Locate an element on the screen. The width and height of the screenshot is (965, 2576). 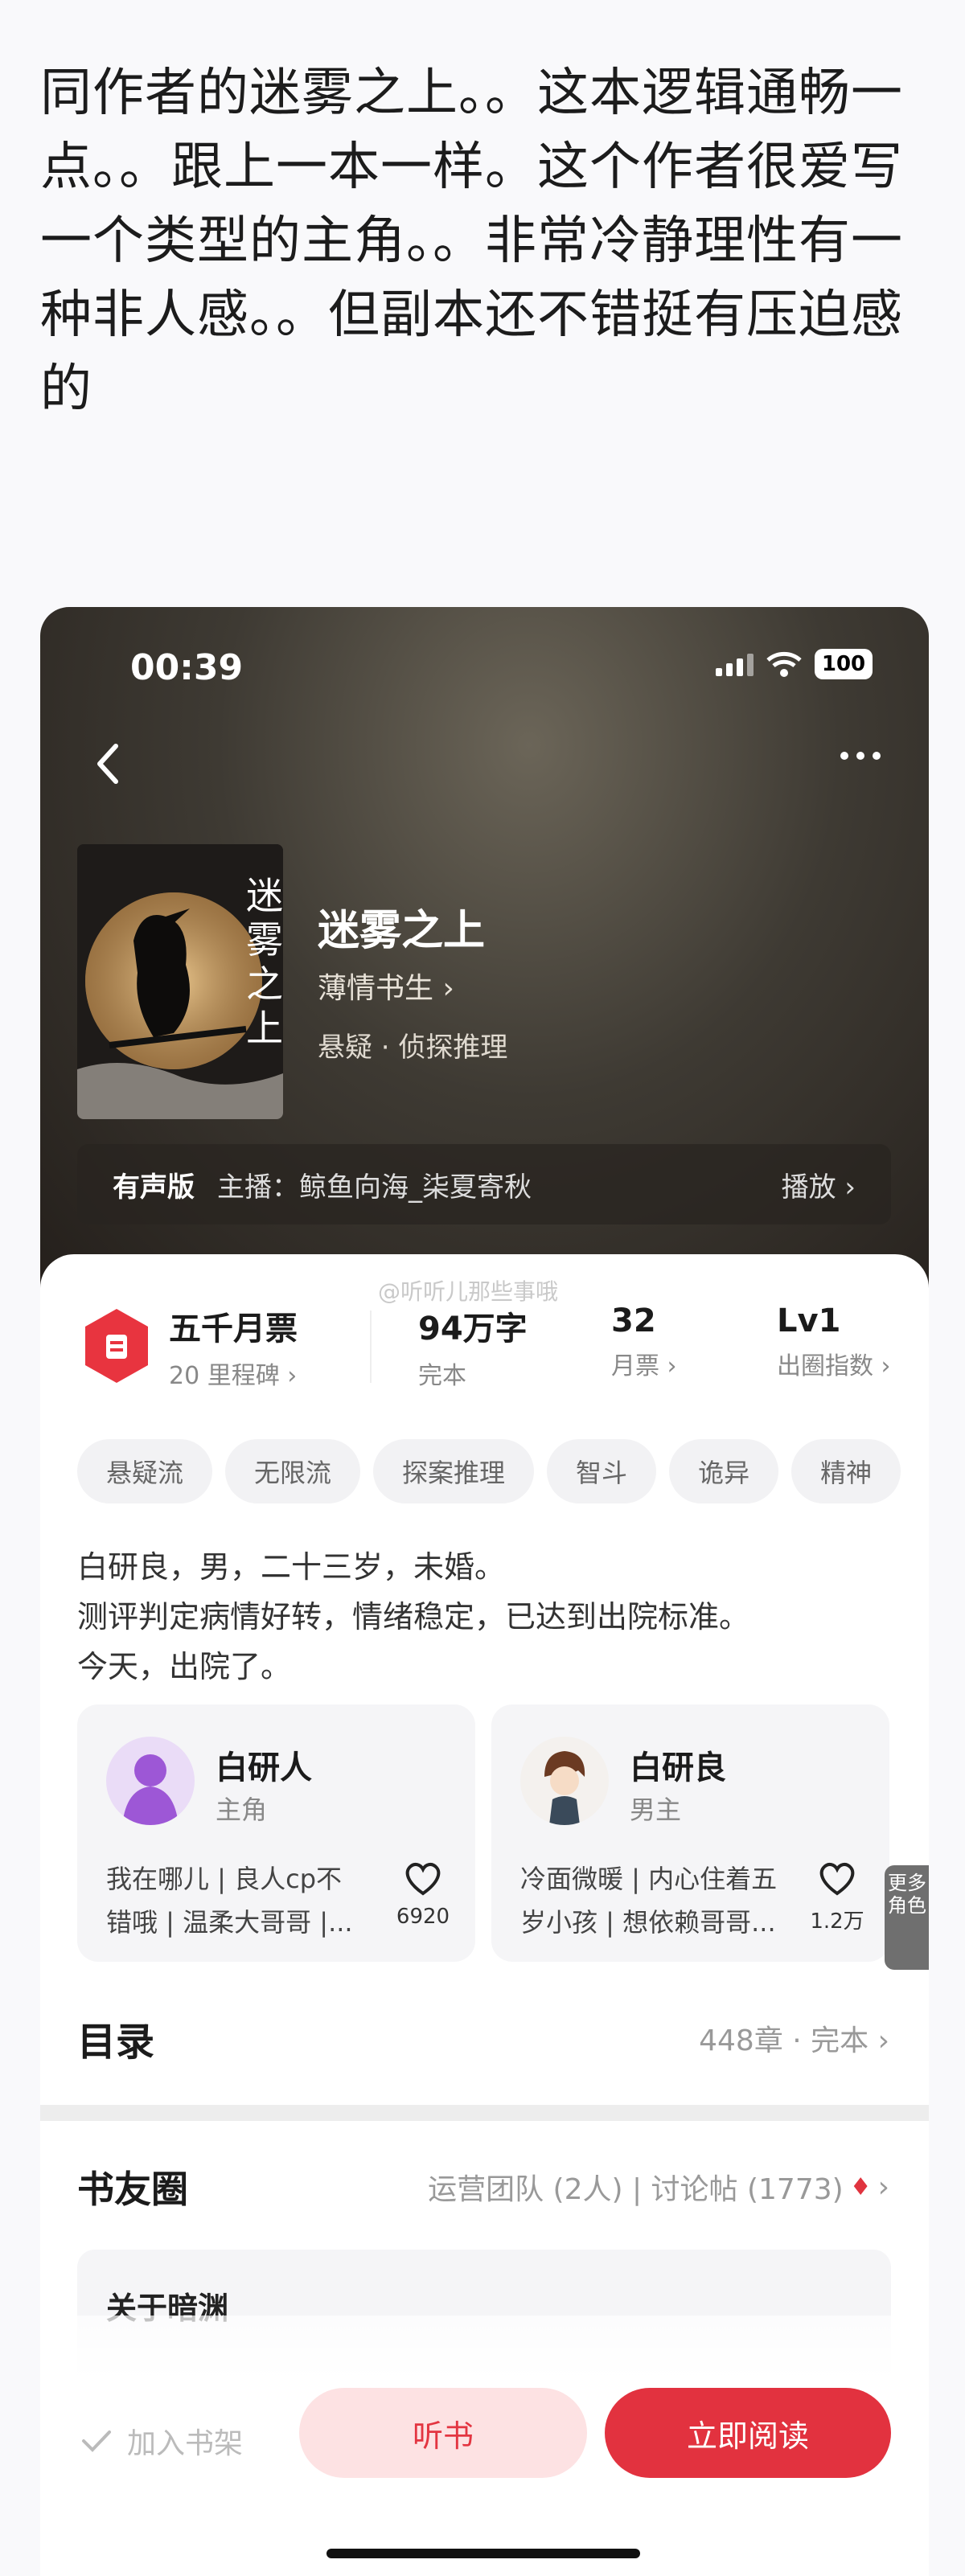
stat-level-label: 出圈指数 is located at coordinates (825, 1366).